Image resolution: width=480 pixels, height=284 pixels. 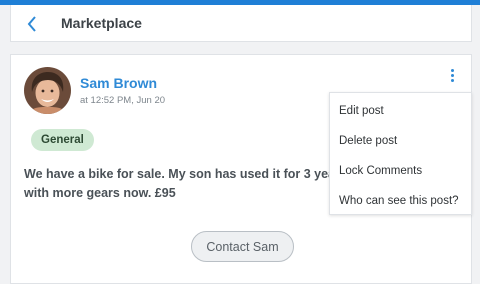 What do you see at coordinates (118, 83) in the screenshot?
I see `author-name: Sam Brown` at bounding box center [118, 83].